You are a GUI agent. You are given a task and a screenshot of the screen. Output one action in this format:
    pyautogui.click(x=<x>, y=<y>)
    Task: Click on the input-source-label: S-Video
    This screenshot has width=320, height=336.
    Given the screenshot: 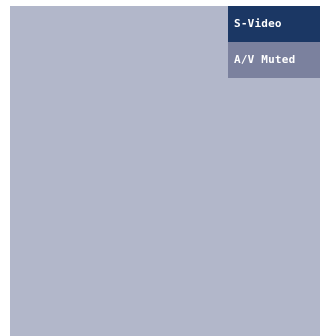 What is the action you would take?
    pyautogui.click(x=274, y=24)
    